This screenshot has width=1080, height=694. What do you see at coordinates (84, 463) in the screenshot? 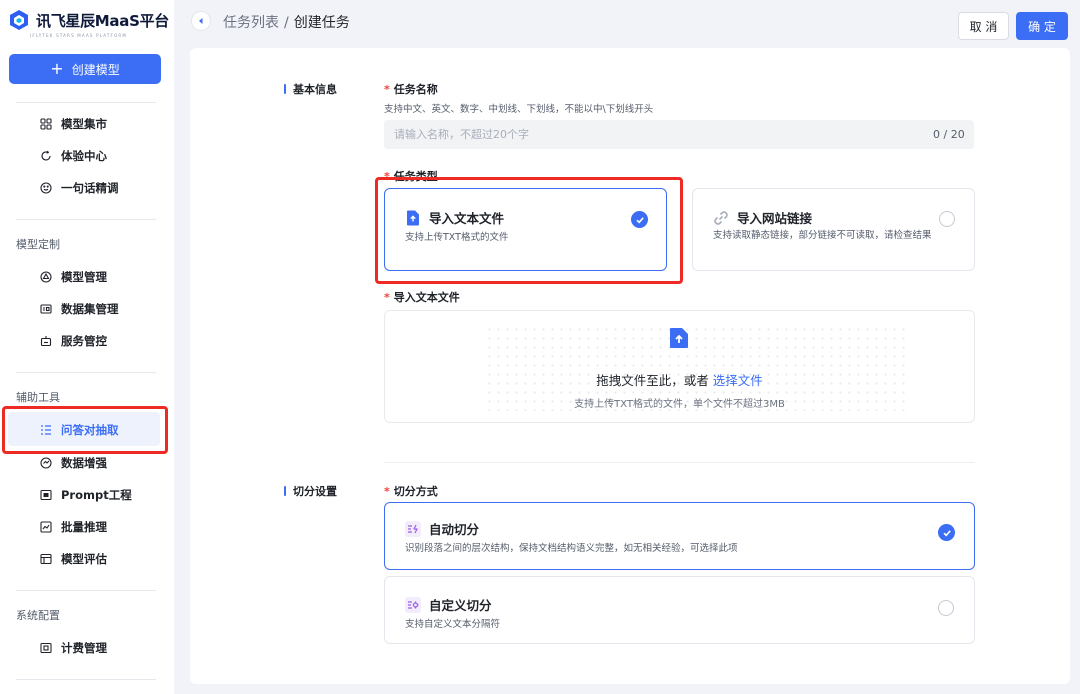
I see `sidebar-item-label: 数据增强` at bounding box center [84, 463].